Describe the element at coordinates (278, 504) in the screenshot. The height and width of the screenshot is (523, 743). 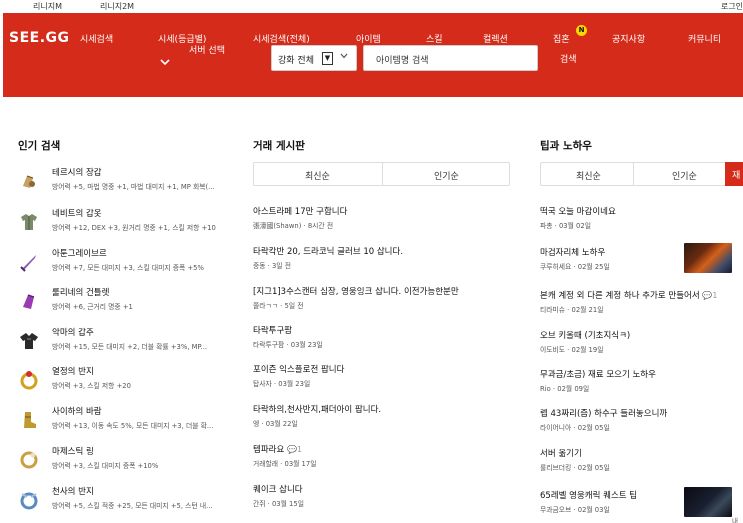
I see `post-meta: 간쥐 · 03월 15일` at that location.